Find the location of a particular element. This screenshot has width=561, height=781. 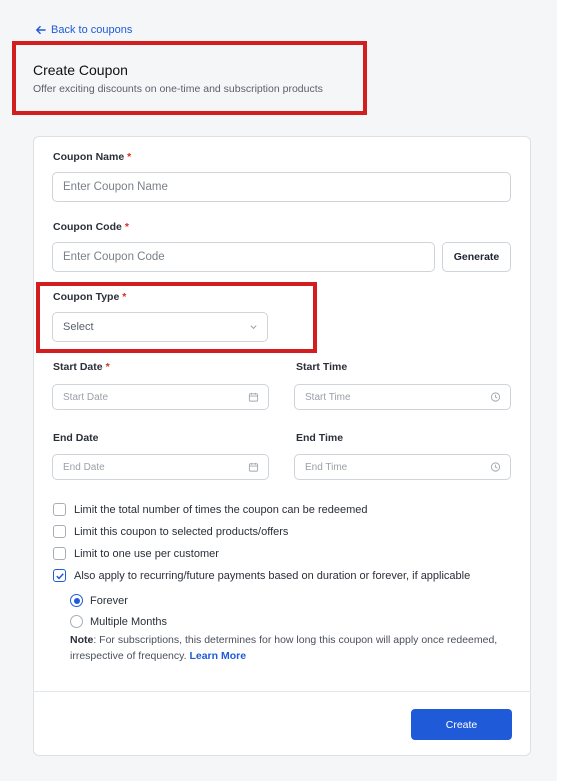

end-date-input: End Date is located at coordinates (160, 467).